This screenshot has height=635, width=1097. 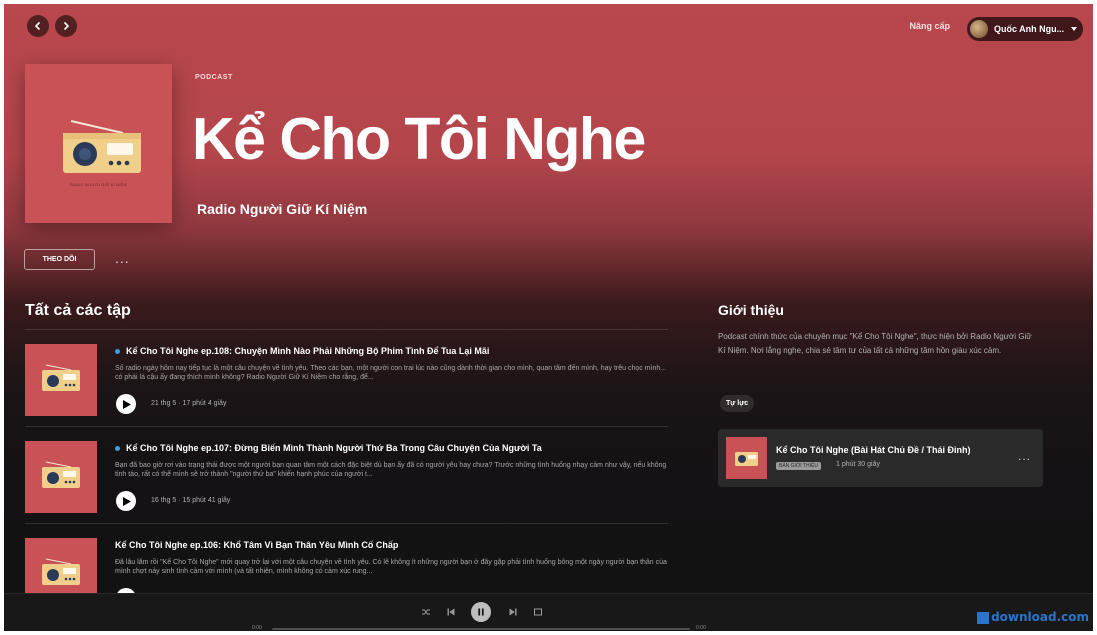 I want to click on watermark: download.com, so click(x=1033, y=617).